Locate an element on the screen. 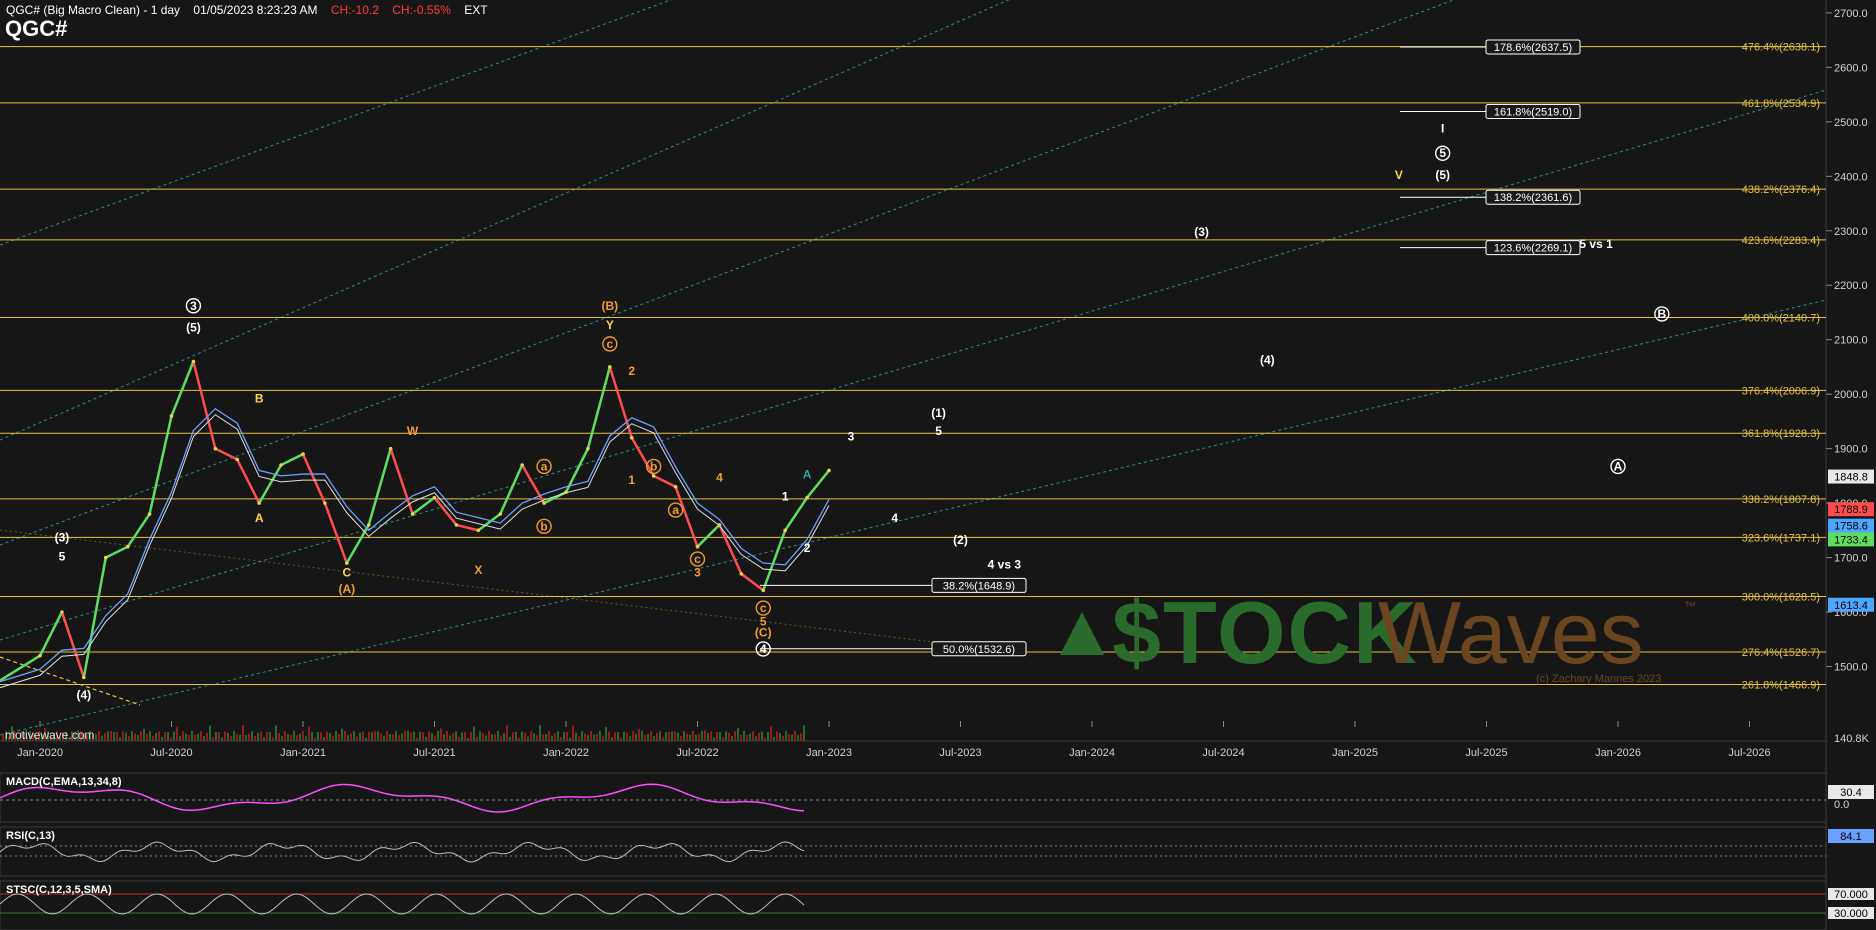 The height and width of the screenshot is (930, 1876). wave-label: c is located at coordinates (763, 608).